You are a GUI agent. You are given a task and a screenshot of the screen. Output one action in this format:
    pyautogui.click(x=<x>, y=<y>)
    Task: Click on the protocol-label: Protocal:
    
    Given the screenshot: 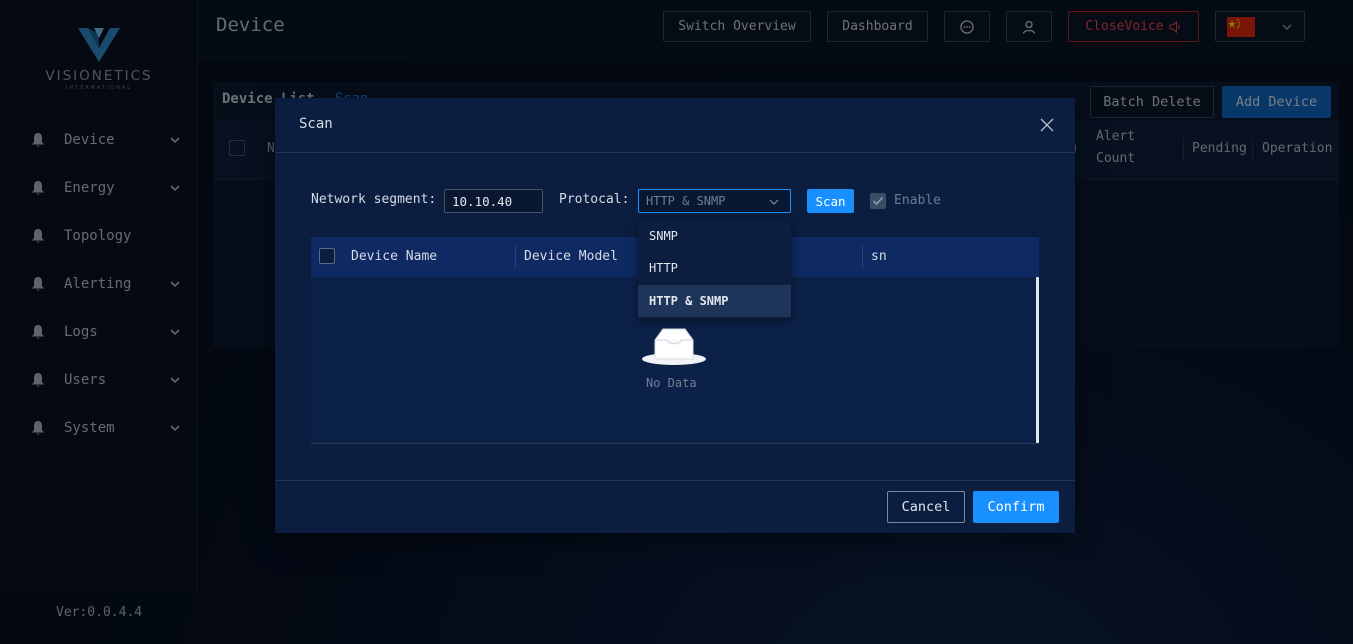 What is the action you would take?
    pyautogui.click(x=594, y=199)
    